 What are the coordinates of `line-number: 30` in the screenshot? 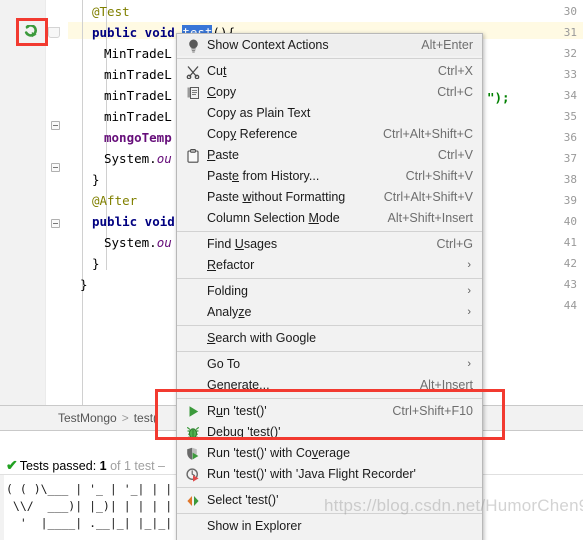 It's located at (570, 11).